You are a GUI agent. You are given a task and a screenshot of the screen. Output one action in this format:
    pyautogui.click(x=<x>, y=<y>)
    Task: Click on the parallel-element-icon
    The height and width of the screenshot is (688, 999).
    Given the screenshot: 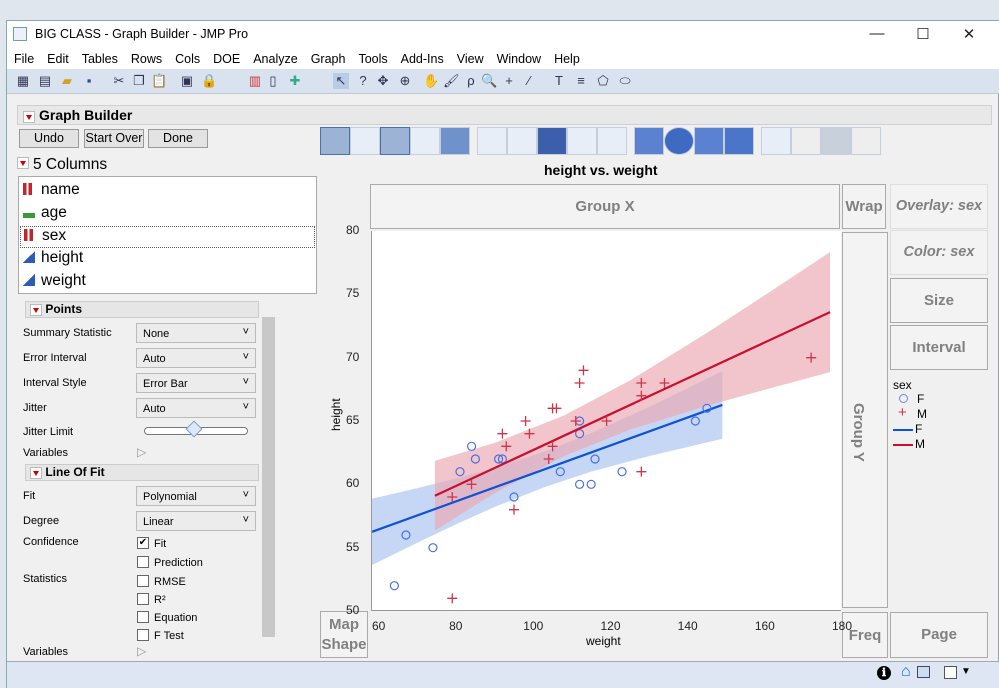 What is the action you would take?
    pyautogui.click(x=866, y=141)
    